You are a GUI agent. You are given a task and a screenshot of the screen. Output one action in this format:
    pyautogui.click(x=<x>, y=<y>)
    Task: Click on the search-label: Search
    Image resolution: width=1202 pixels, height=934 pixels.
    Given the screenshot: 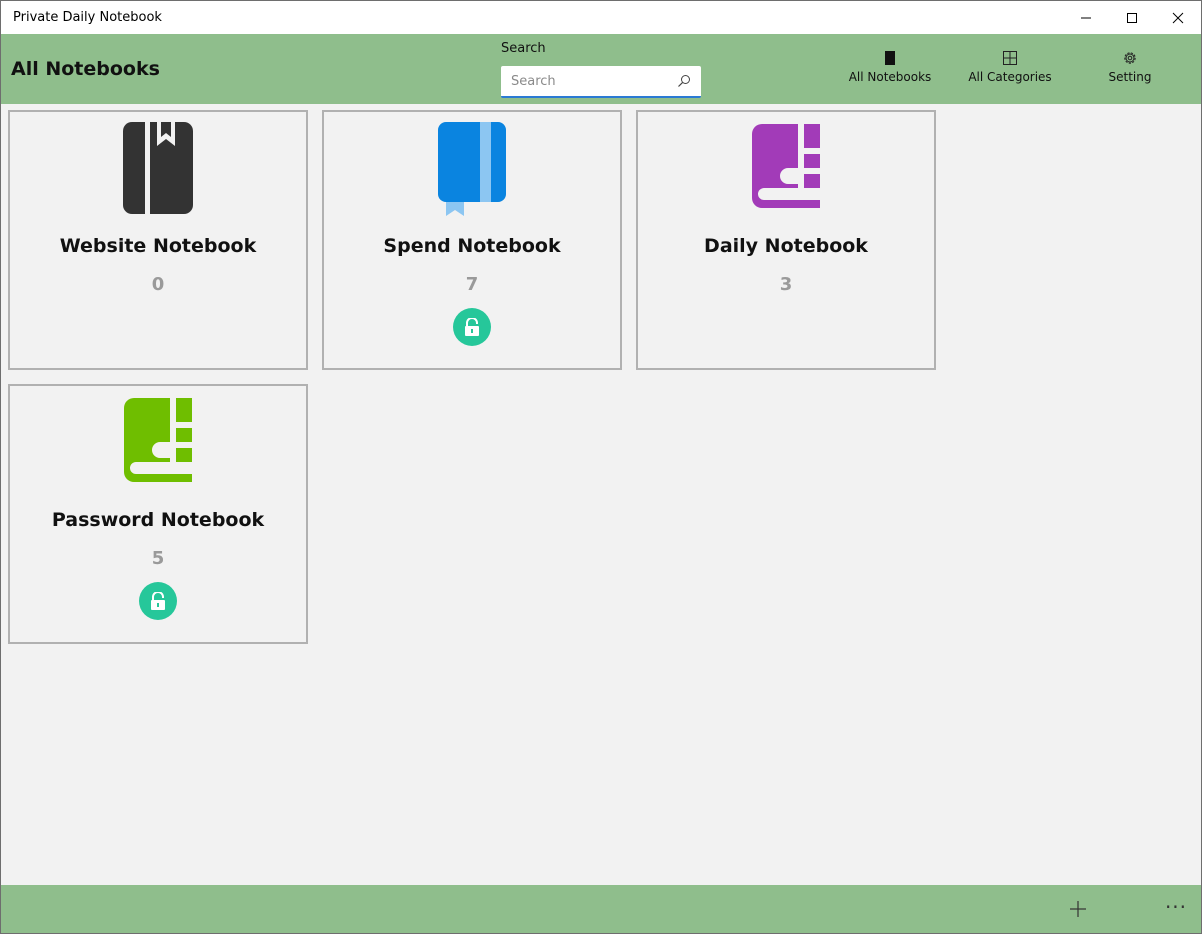 What is the action you would take?
    pyautogui.click(x=523, y=48)
    